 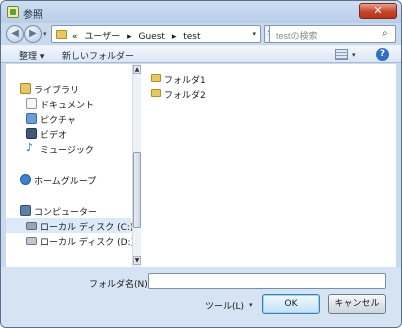 What do you see at coordinates (68, 179) in the screenshot?
I see `nav-item-homegroup: ホームグループ` at bounding box center [68, 179].